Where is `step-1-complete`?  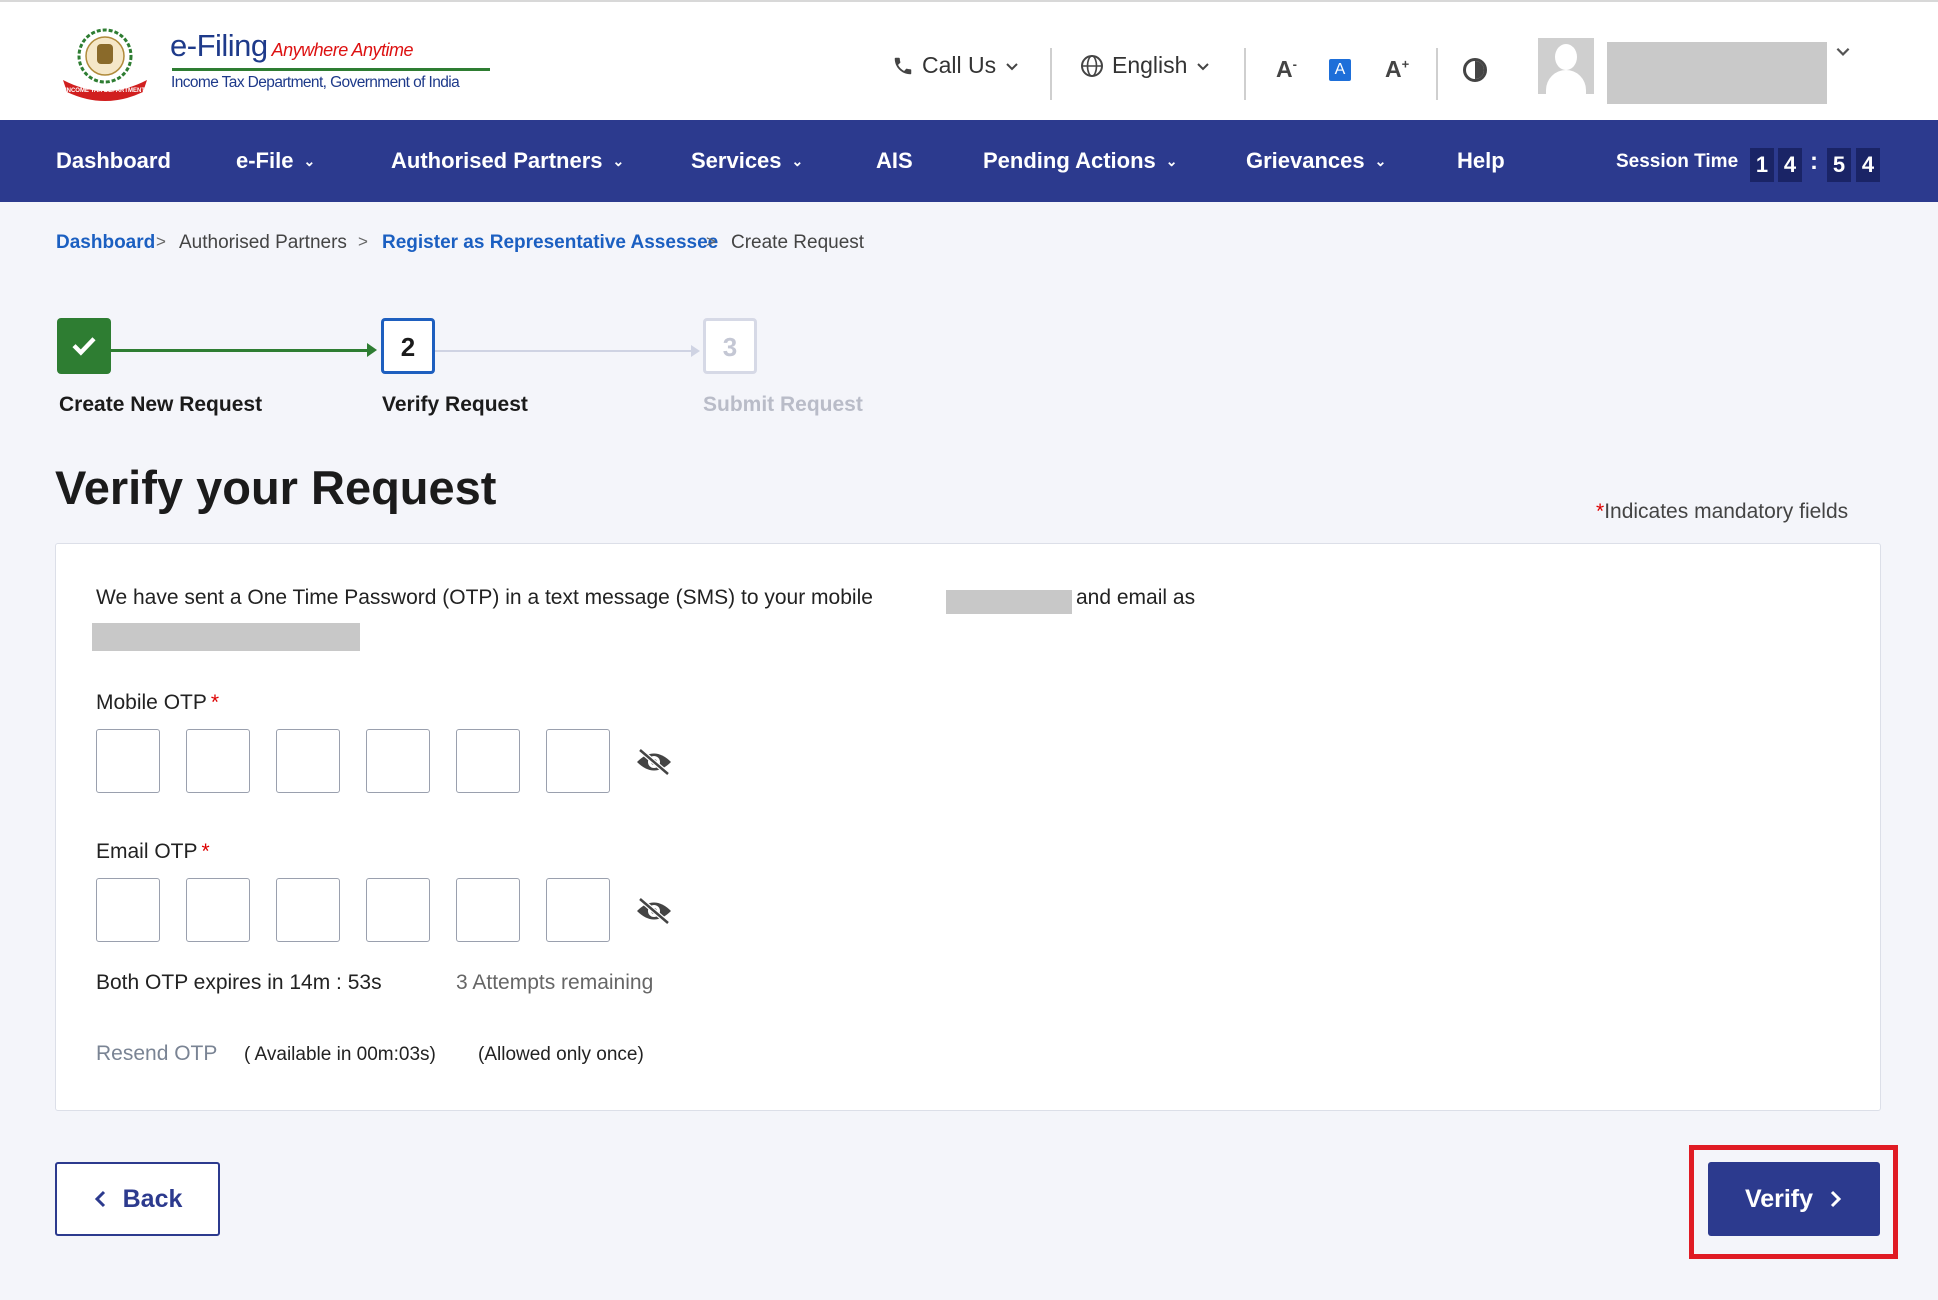
step-1-complete is located at coordinates (84, 346).